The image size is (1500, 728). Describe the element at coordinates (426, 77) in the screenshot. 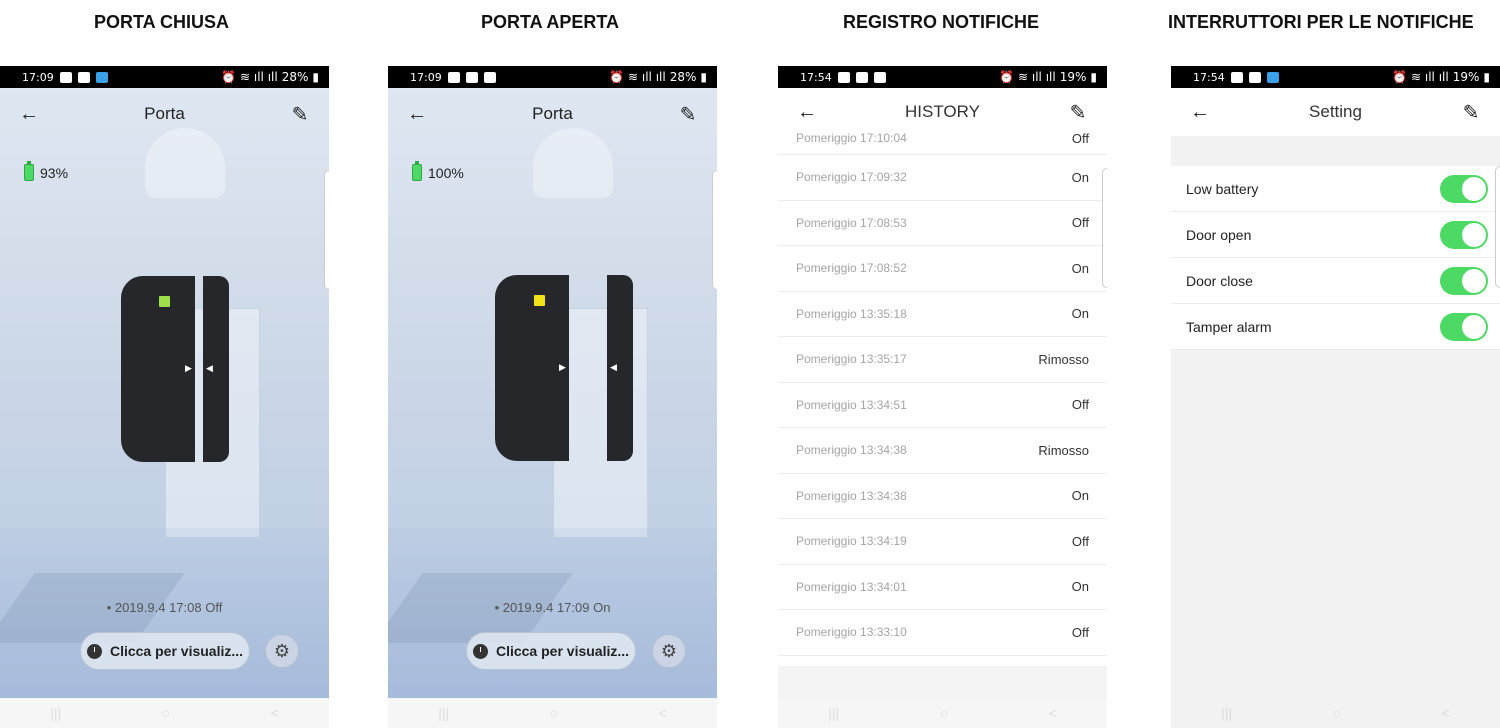

I see `status-time: 17:09` at that location.